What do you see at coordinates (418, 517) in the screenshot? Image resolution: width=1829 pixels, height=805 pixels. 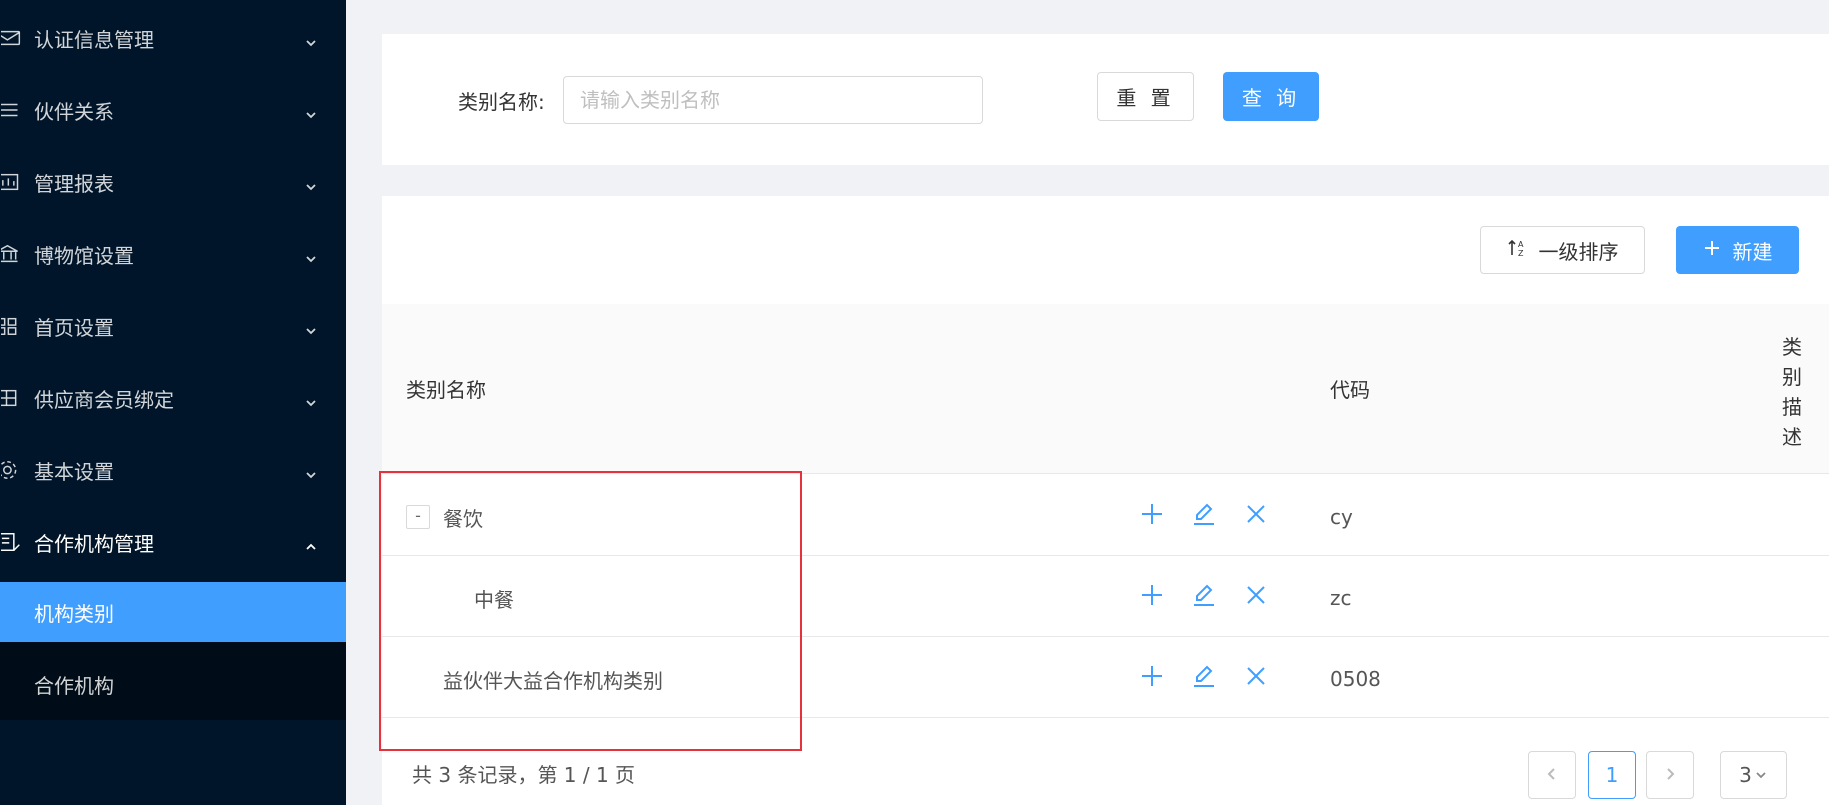 I see `collapse-toggle: -` at bounding box center [418, 517].